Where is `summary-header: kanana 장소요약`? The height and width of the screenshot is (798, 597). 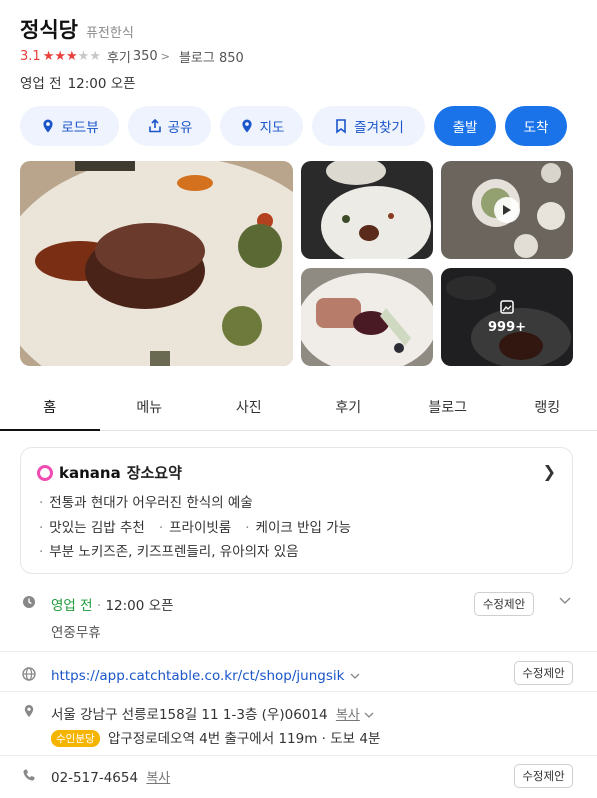
summary-header: kanana 장소요약 is located at coordinates (109, 472).